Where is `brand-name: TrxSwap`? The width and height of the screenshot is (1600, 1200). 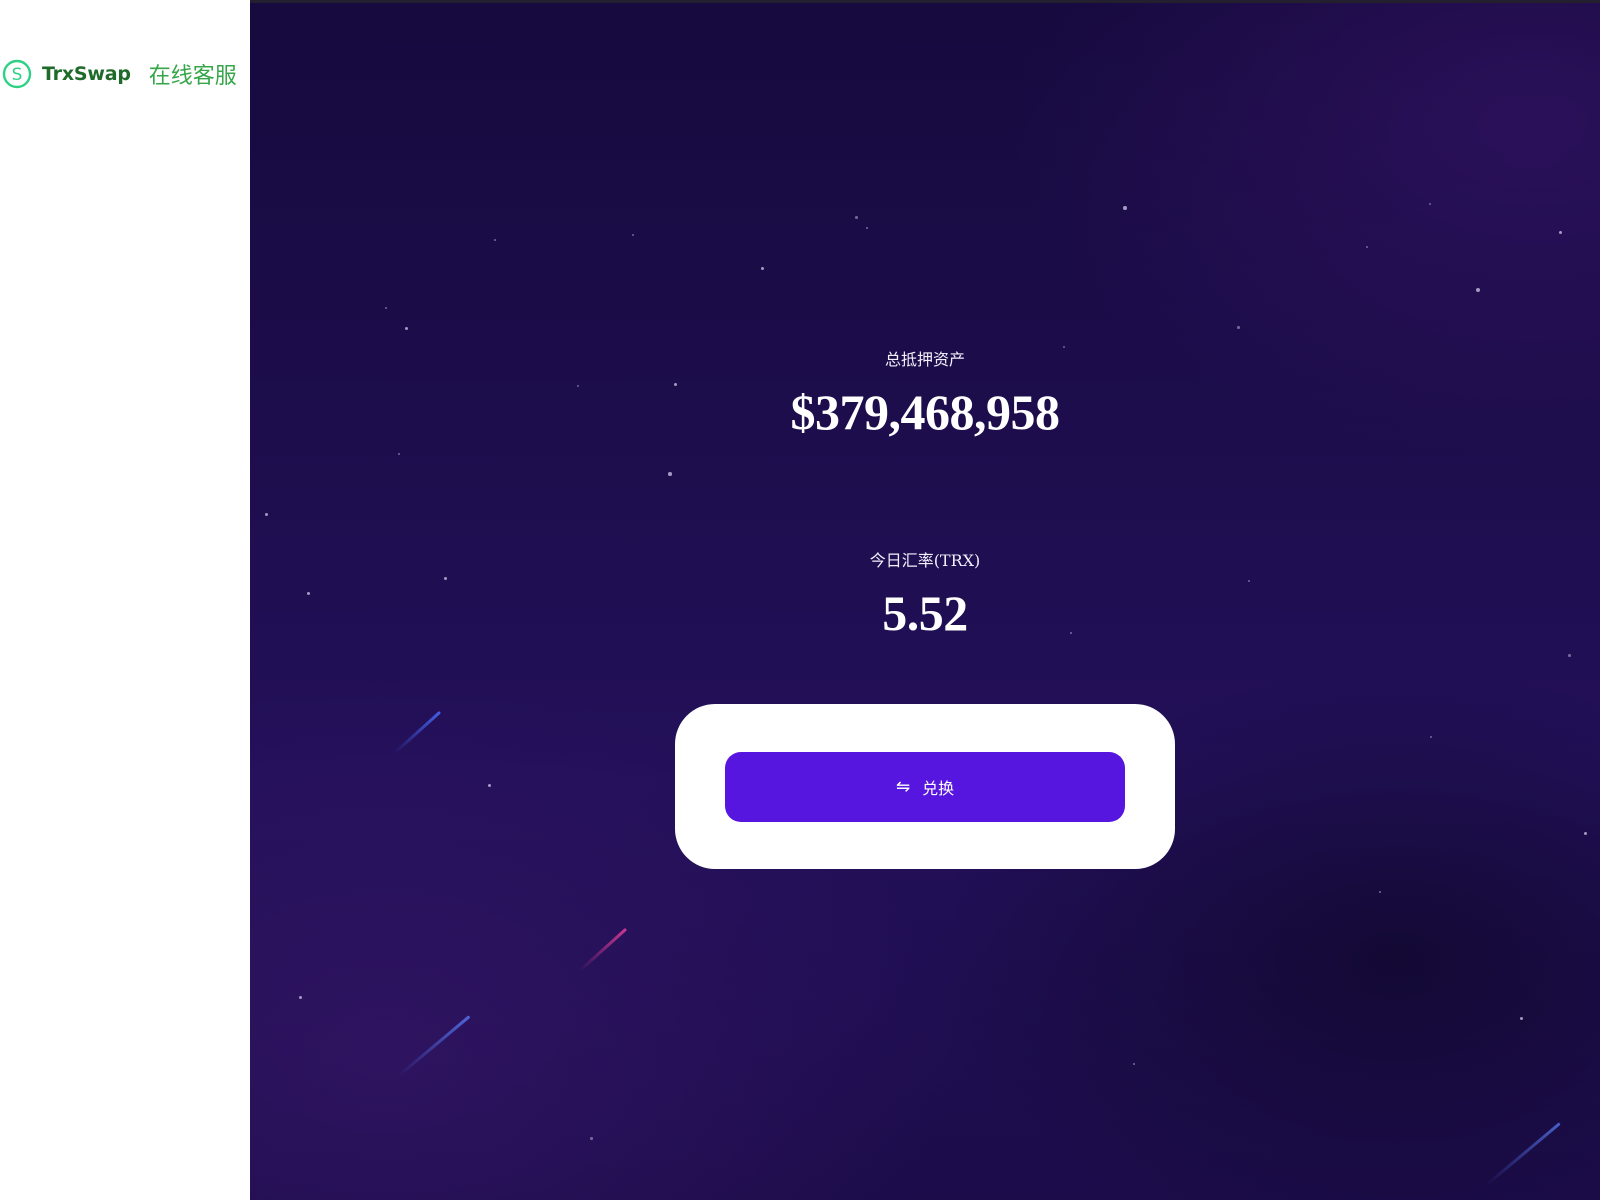 brand-name: TrxSwap is located at coordinates (86, 74).